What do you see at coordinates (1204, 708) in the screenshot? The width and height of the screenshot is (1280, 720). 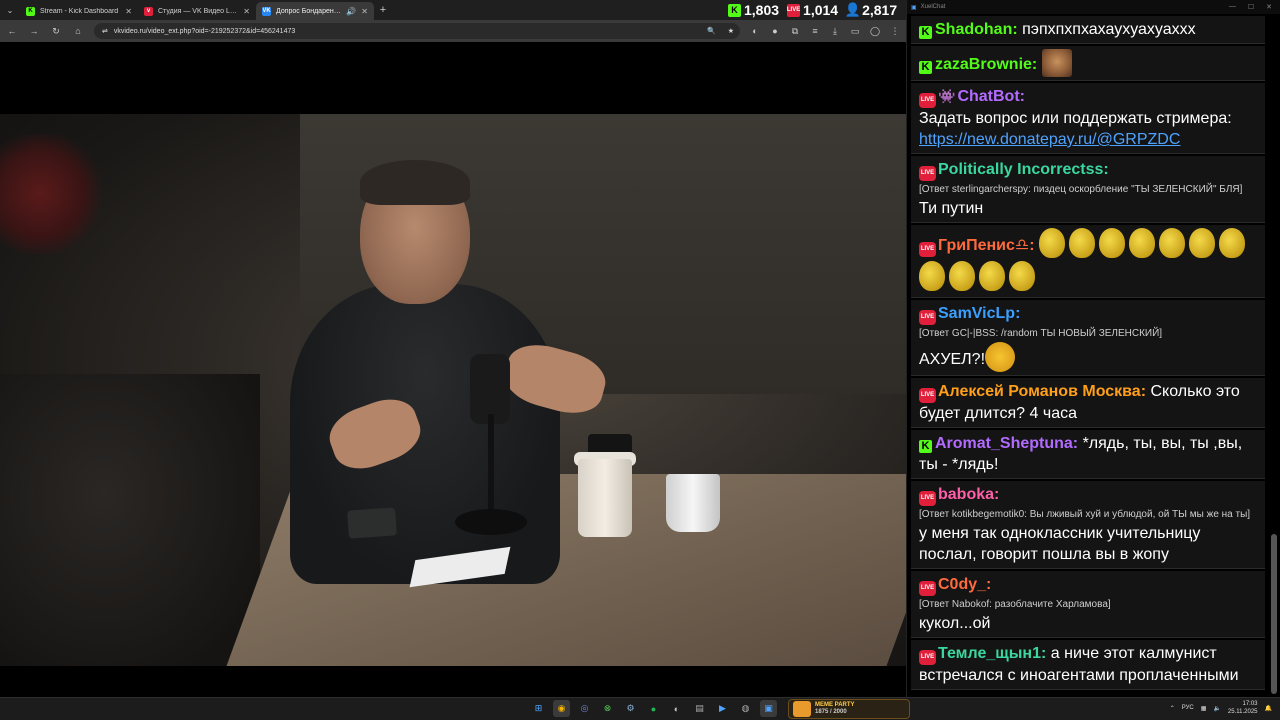 I see `network-icon: ▦` at bounding box center [1204, 708].